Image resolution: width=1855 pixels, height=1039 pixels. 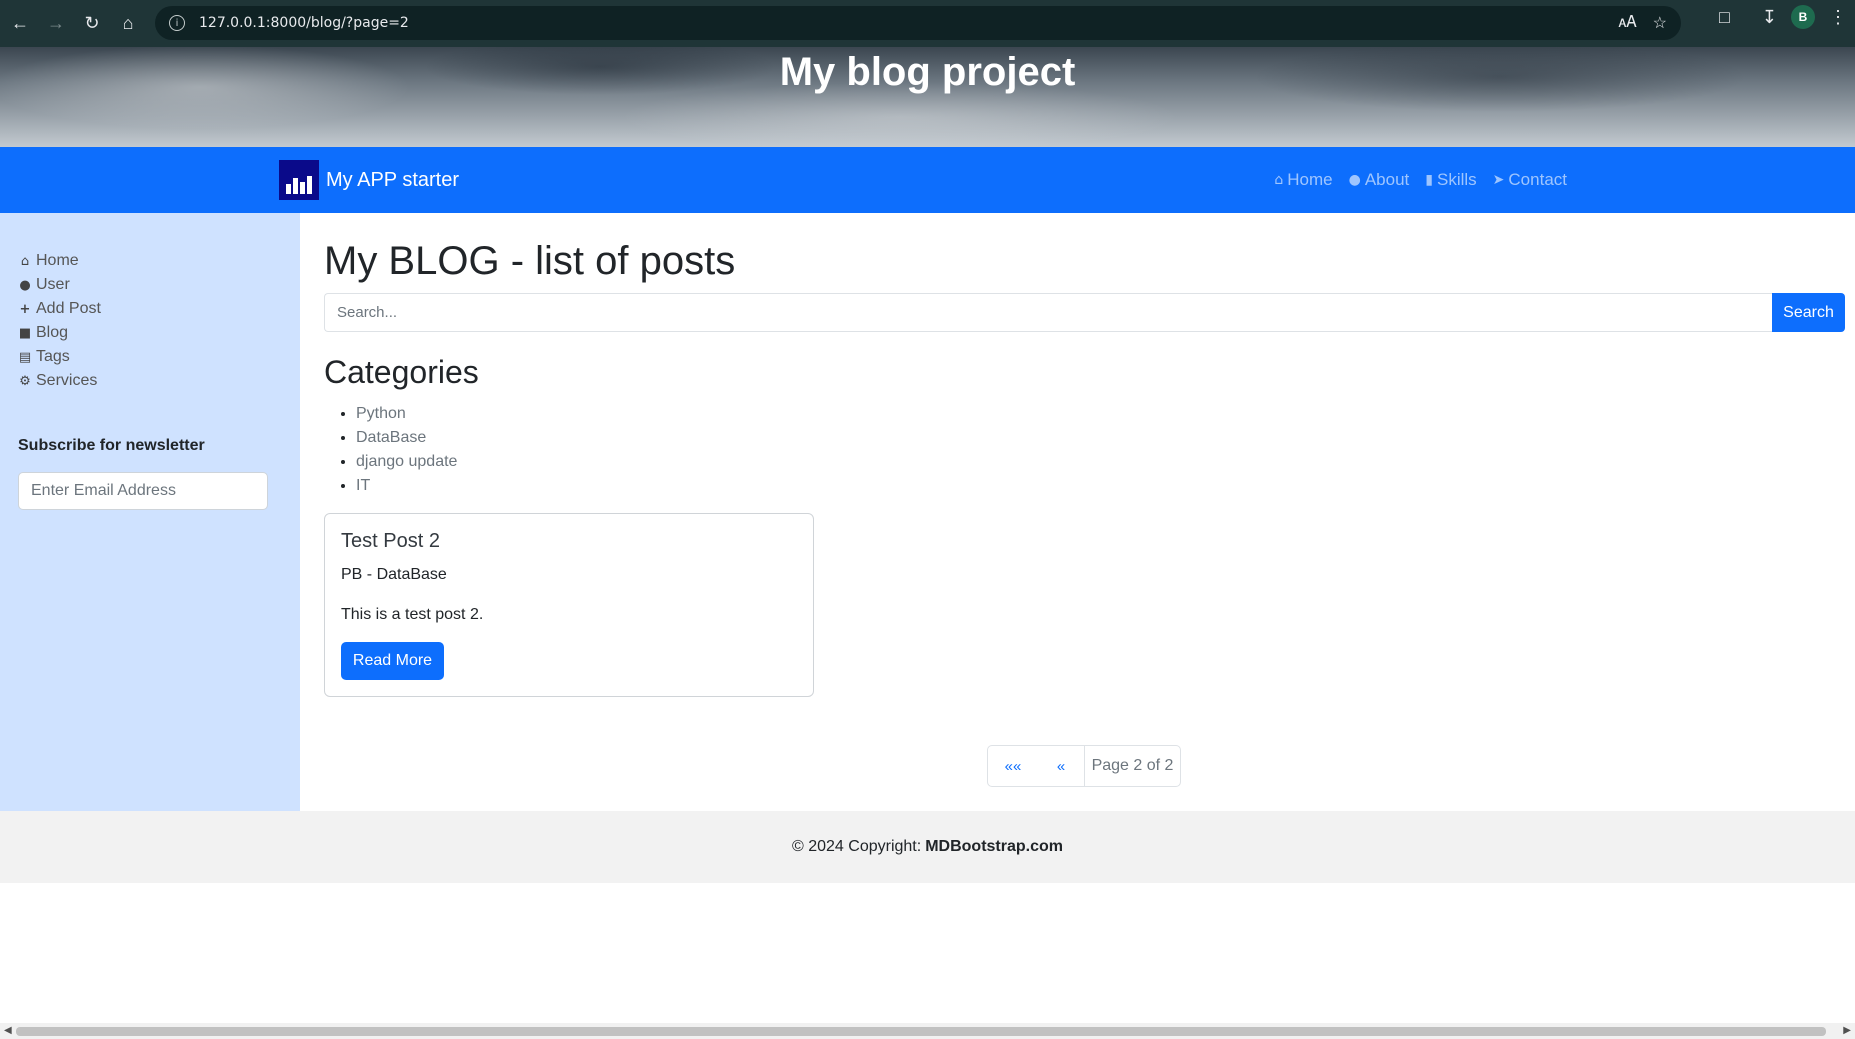 I want to click on post-body: This is a test post 2., so click(x=412, y=614).